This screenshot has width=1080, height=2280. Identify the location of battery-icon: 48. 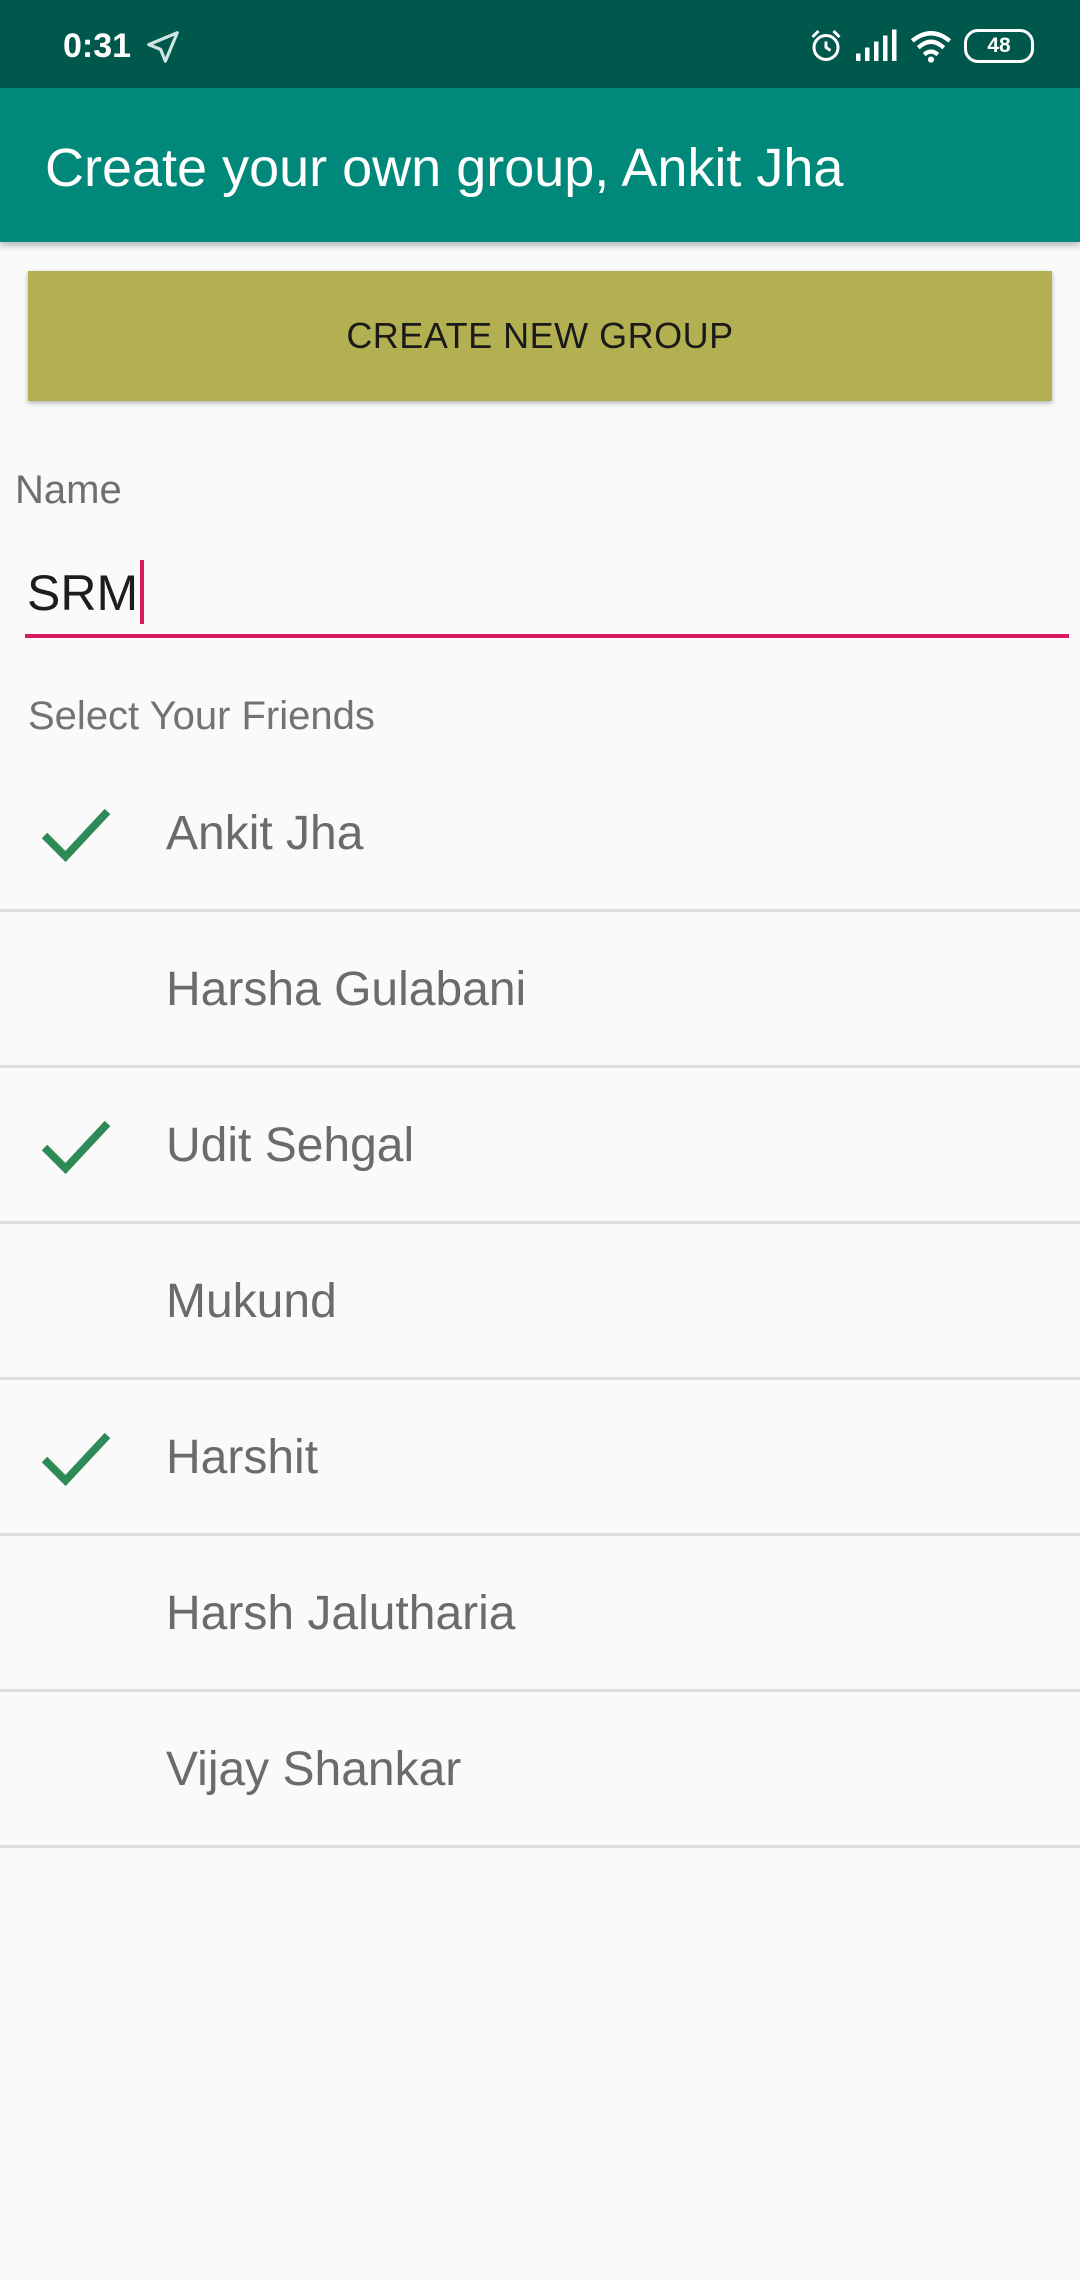
(999, 46).